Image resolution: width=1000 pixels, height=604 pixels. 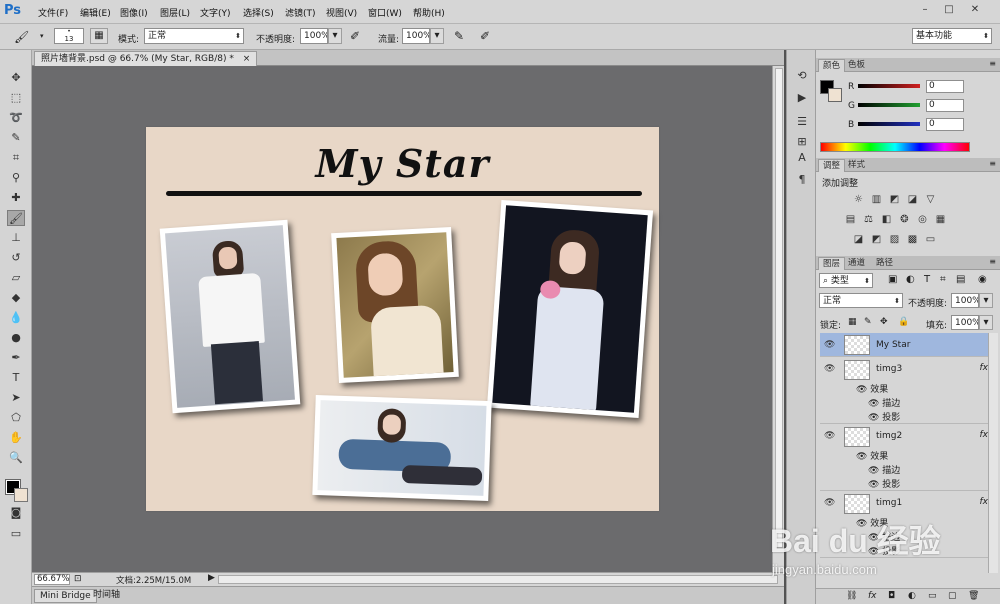 I want to click on filter-type-icon: T, so click(x=927, y=279).